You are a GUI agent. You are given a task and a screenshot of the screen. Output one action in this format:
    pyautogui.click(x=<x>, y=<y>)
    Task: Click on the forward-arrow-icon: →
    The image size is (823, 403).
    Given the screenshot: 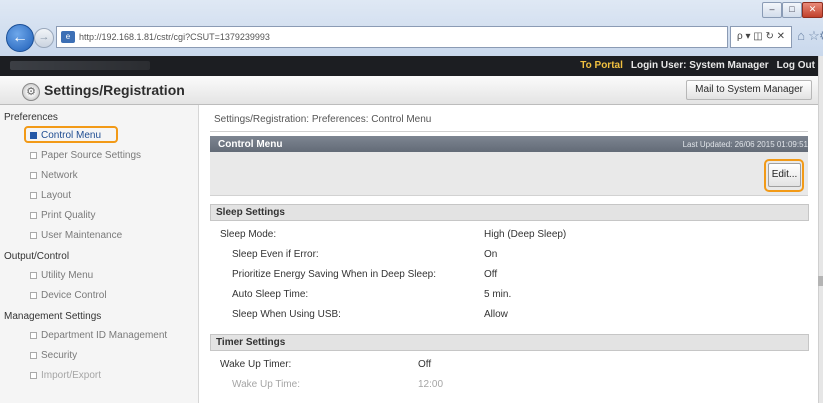 What is the action you would take?
    pyautogui.click(x=44, y=38)
    